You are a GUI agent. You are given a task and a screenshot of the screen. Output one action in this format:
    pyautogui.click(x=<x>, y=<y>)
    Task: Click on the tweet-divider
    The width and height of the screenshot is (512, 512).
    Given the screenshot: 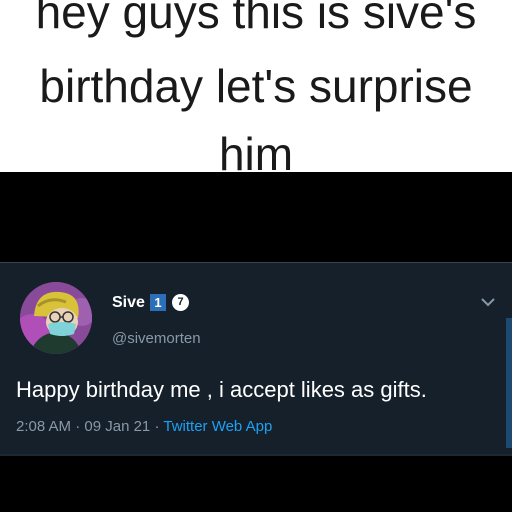 What is the action you would take?
    pyautogui.click(x=256, y=455)
    